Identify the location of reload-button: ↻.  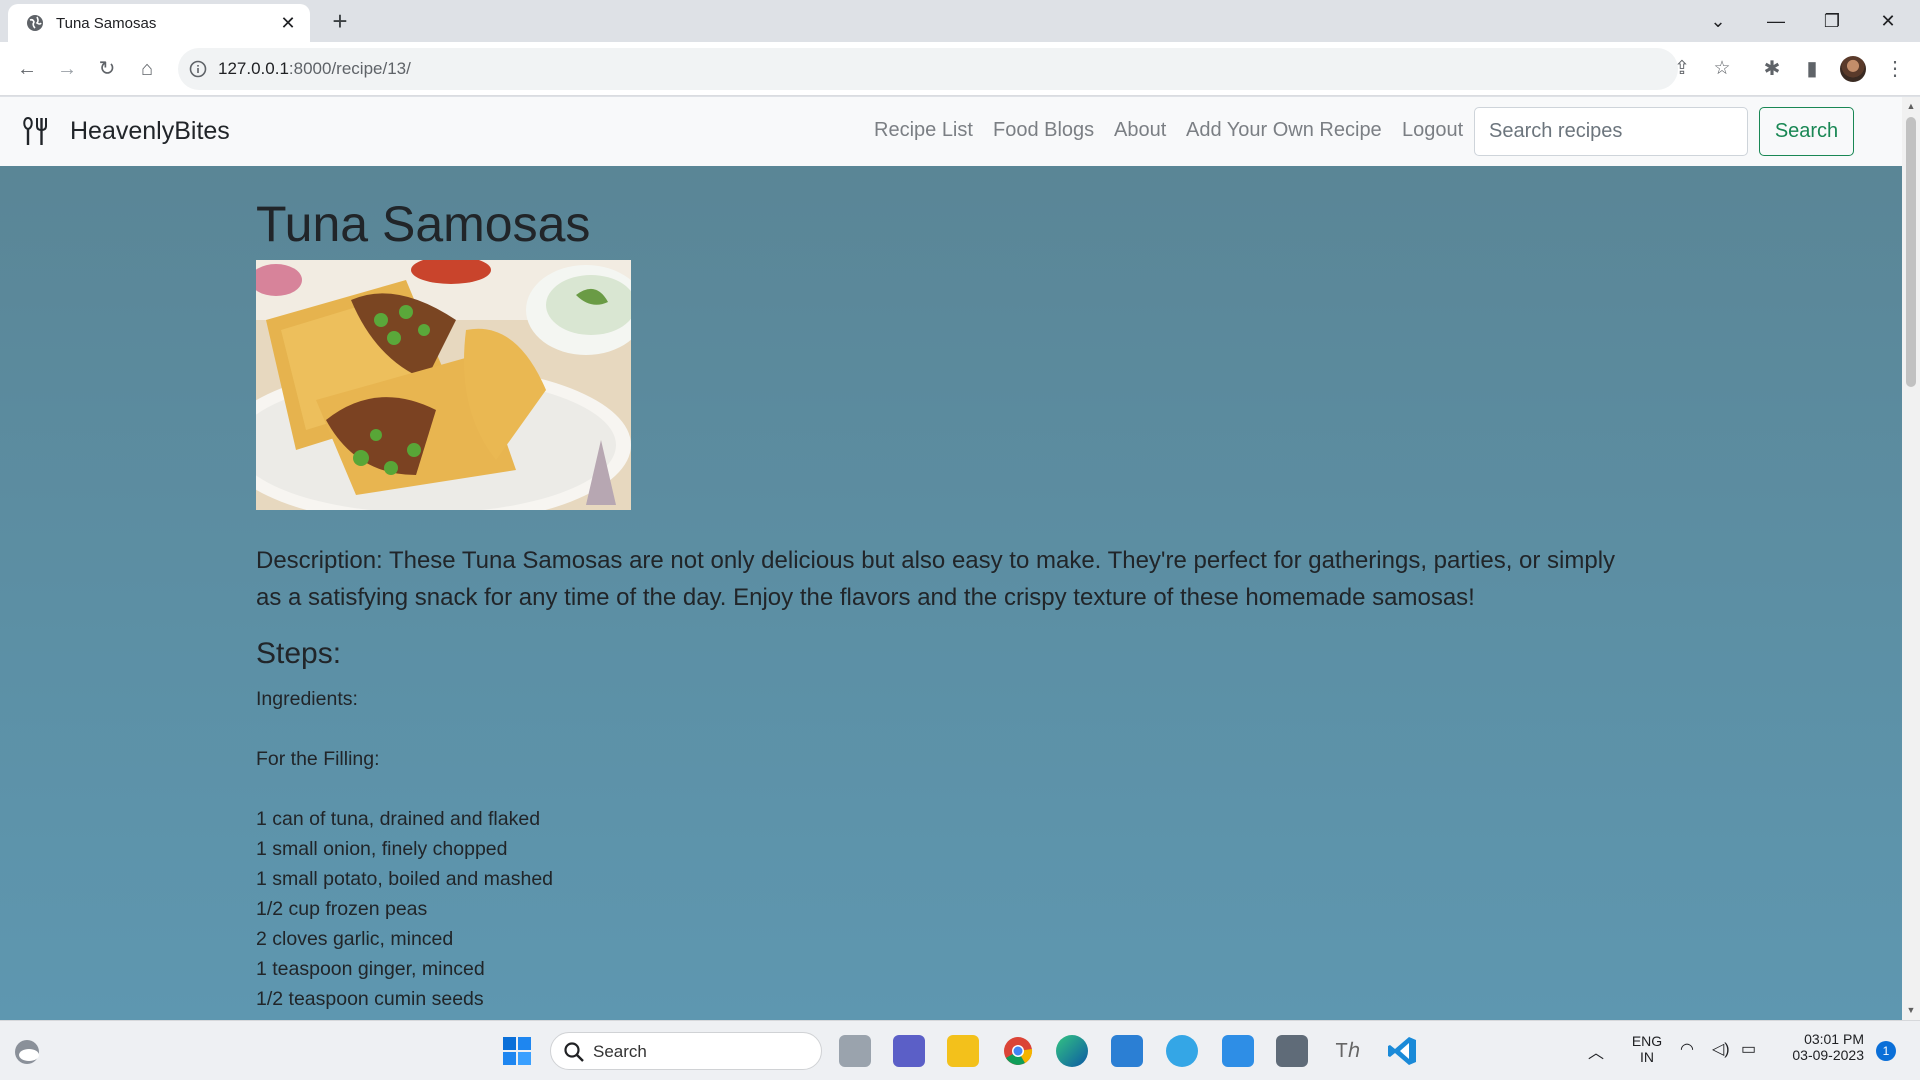
(107, 69).